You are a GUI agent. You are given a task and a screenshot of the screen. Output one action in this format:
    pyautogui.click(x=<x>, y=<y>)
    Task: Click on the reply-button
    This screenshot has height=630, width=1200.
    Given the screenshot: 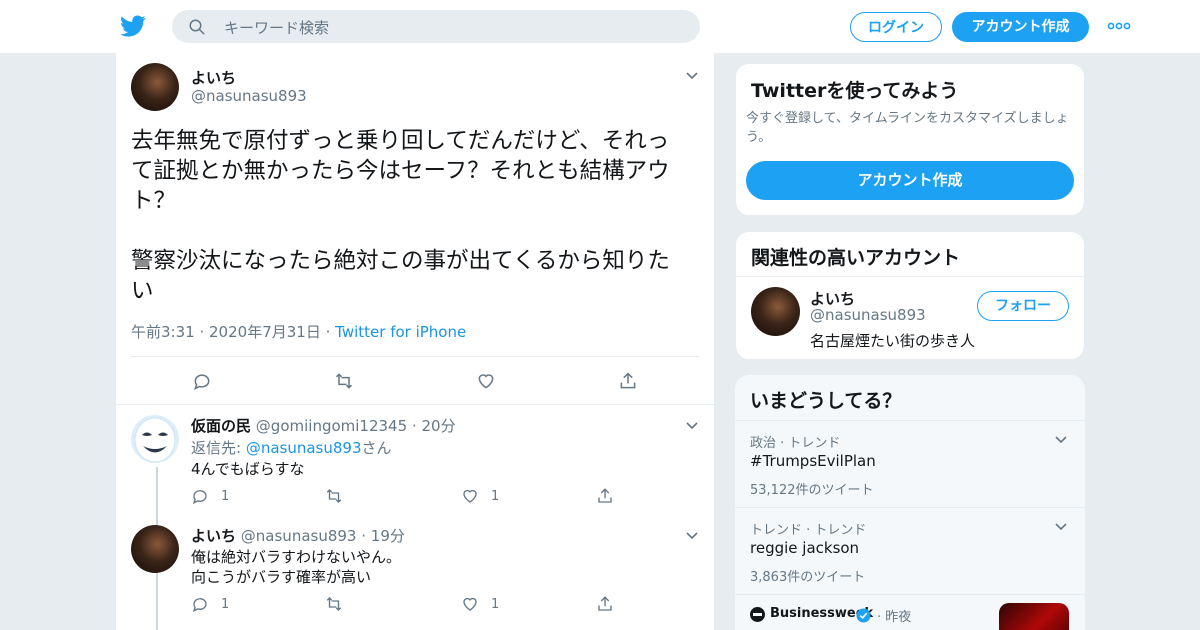 What is the action you would take?
    pyautogui.click(x=202, y=381)
    